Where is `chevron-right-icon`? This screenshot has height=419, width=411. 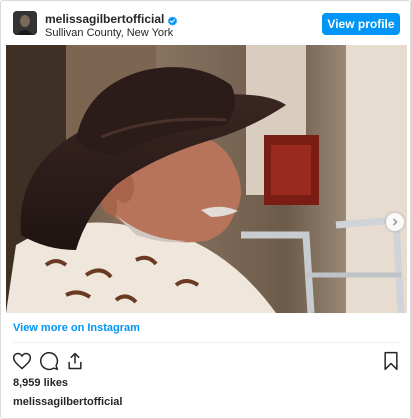 chevron-right-icon is located at coordinates (395, 222).